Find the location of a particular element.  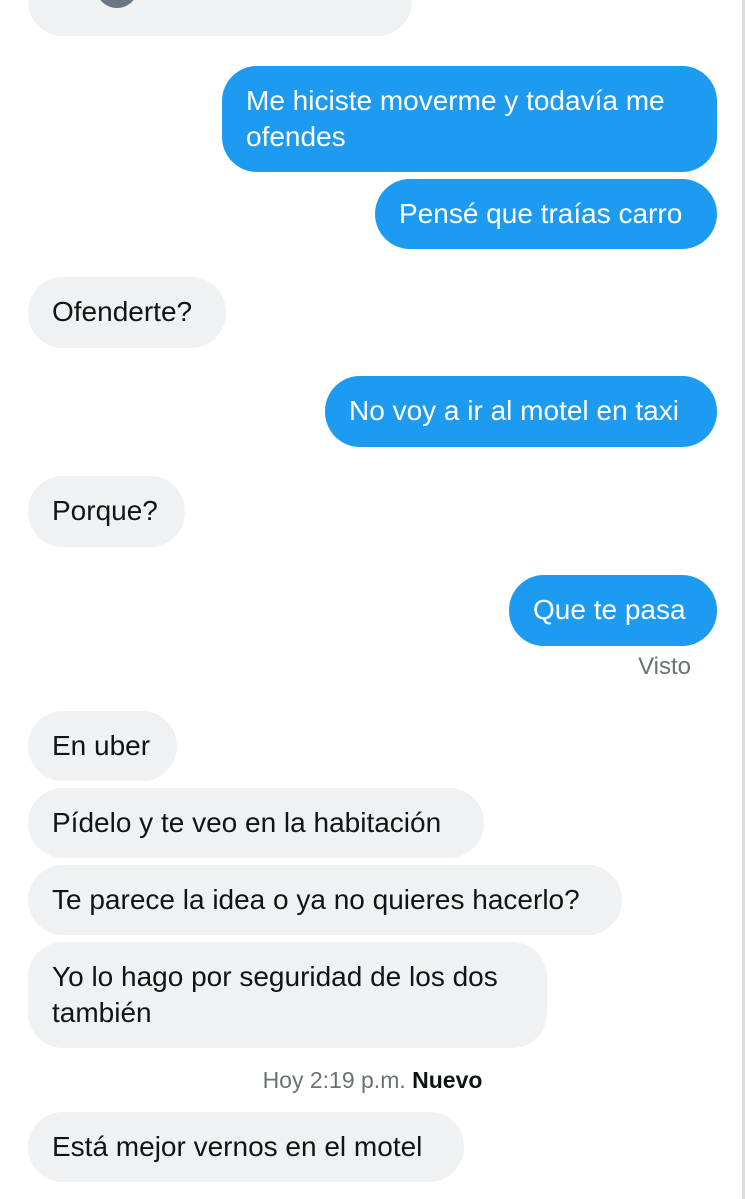

message-bubble-sent: No voy a ir al motel en taxi is located at coordinates (521, 411).